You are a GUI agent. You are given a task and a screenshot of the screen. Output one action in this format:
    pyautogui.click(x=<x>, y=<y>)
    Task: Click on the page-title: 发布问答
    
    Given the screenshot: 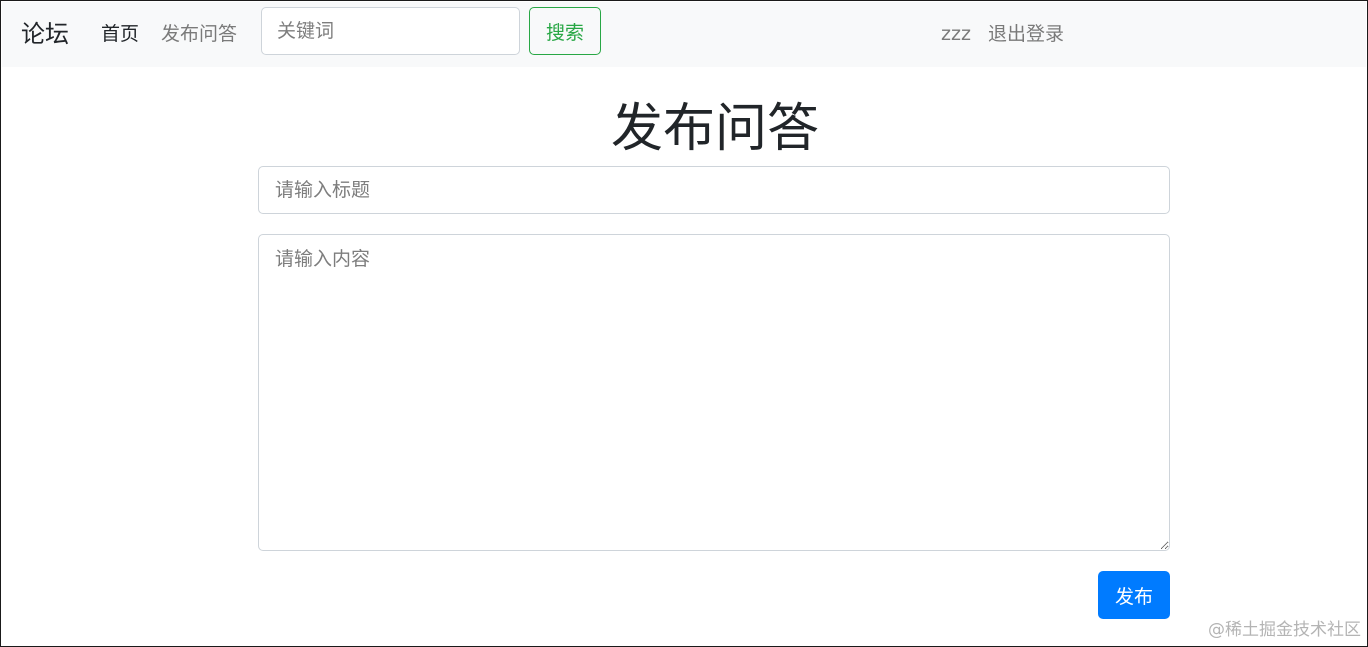 What is the action you would take?
    pyautogui.click(x=714, y=129)
    